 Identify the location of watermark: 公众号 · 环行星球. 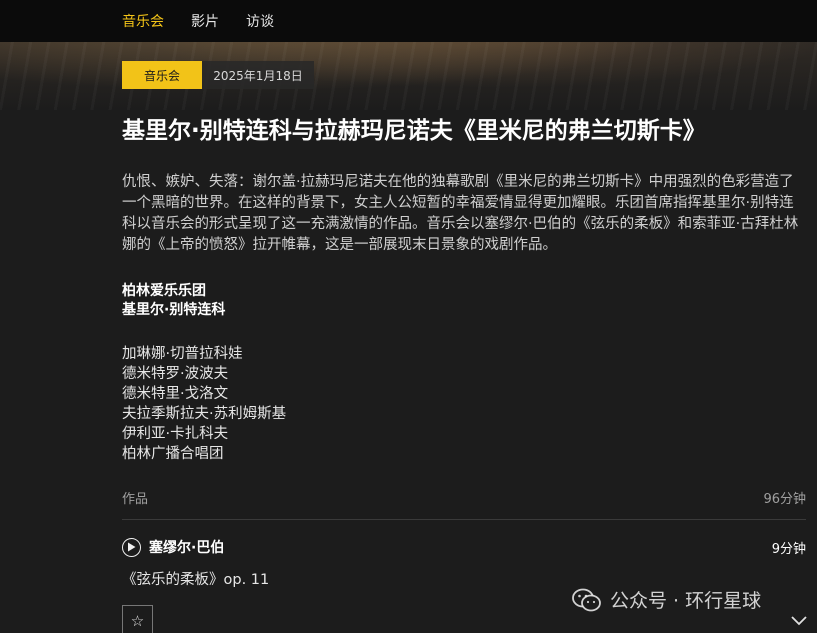
(666, 599).